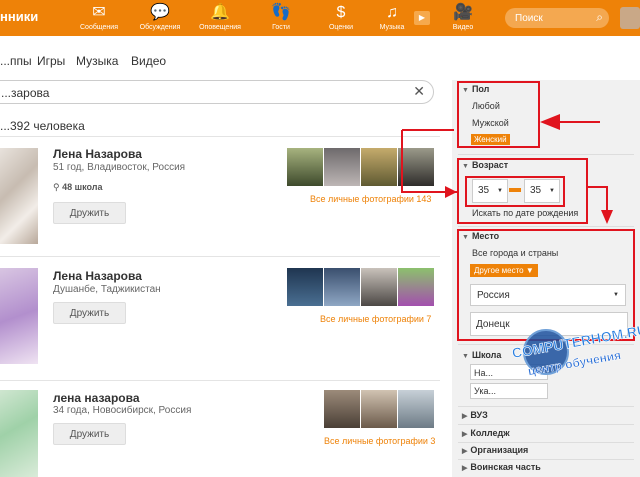 This screenshot has height=477, width=640. Describe the element at coordinates (16, 61) in the screenshot. I see `tab-groups: ...ппы` at that location.